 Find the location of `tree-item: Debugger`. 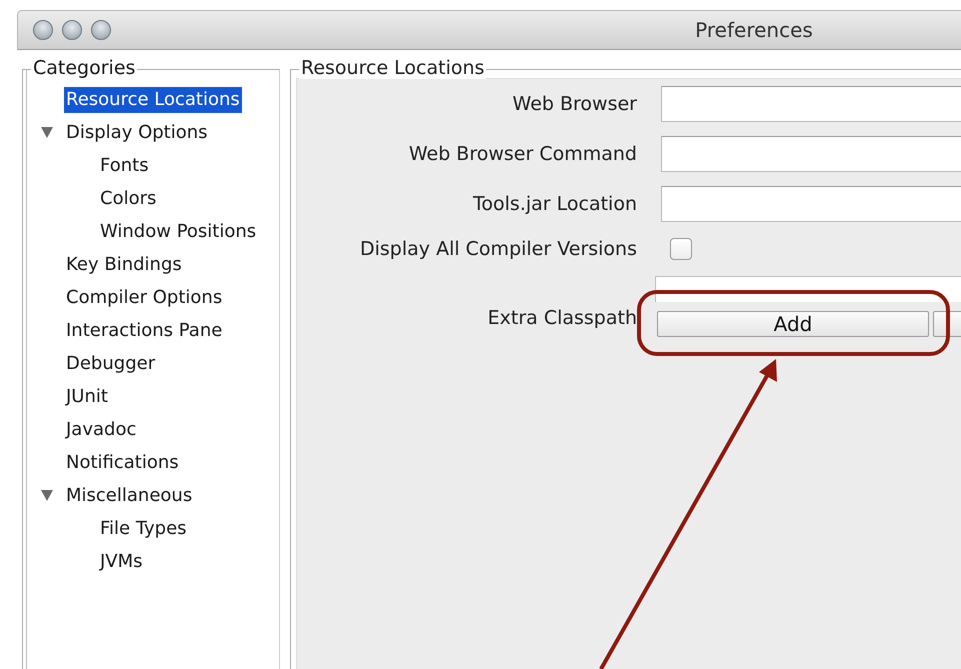

tree-item: Debugger is located at coordinates (111, 363).